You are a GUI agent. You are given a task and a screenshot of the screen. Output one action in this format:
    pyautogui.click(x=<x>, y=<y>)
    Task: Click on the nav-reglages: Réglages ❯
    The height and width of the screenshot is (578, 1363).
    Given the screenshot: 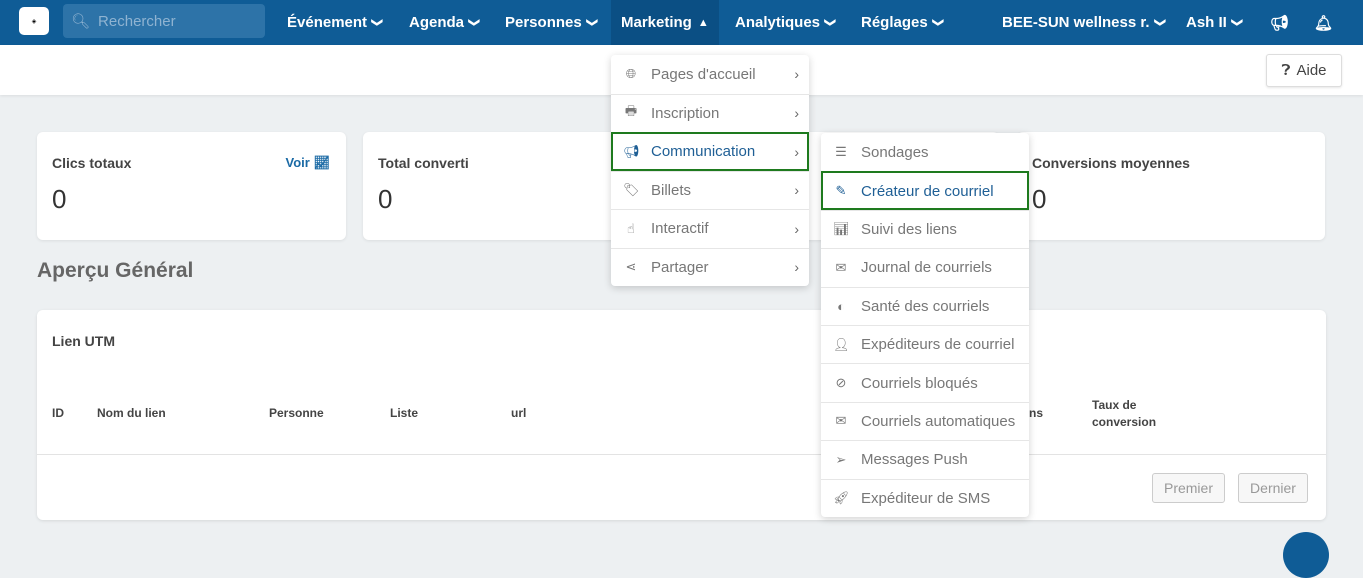 What is the action you would take?
    pyautogui.click(x=902, y=22)
    